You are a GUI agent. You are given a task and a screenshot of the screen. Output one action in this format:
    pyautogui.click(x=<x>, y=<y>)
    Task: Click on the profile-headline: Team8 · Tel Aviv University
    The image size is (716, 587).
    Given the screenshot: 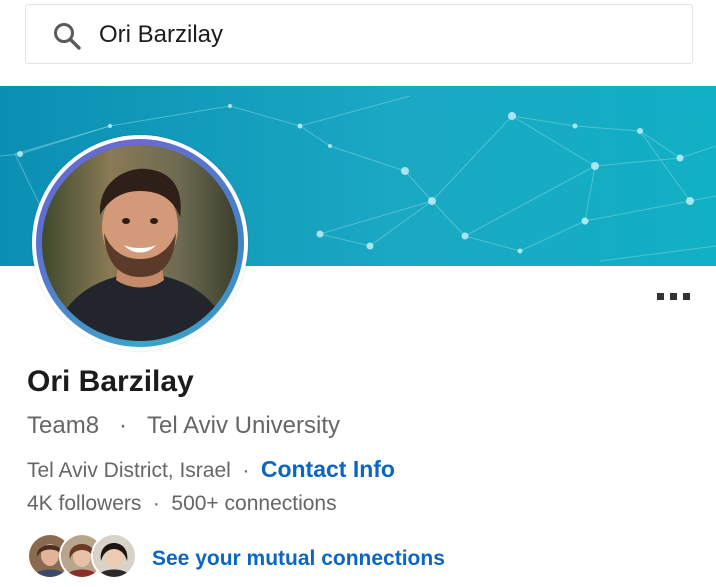 What is the action you would take?
    pyautogui.click(x=183, y=426)
    